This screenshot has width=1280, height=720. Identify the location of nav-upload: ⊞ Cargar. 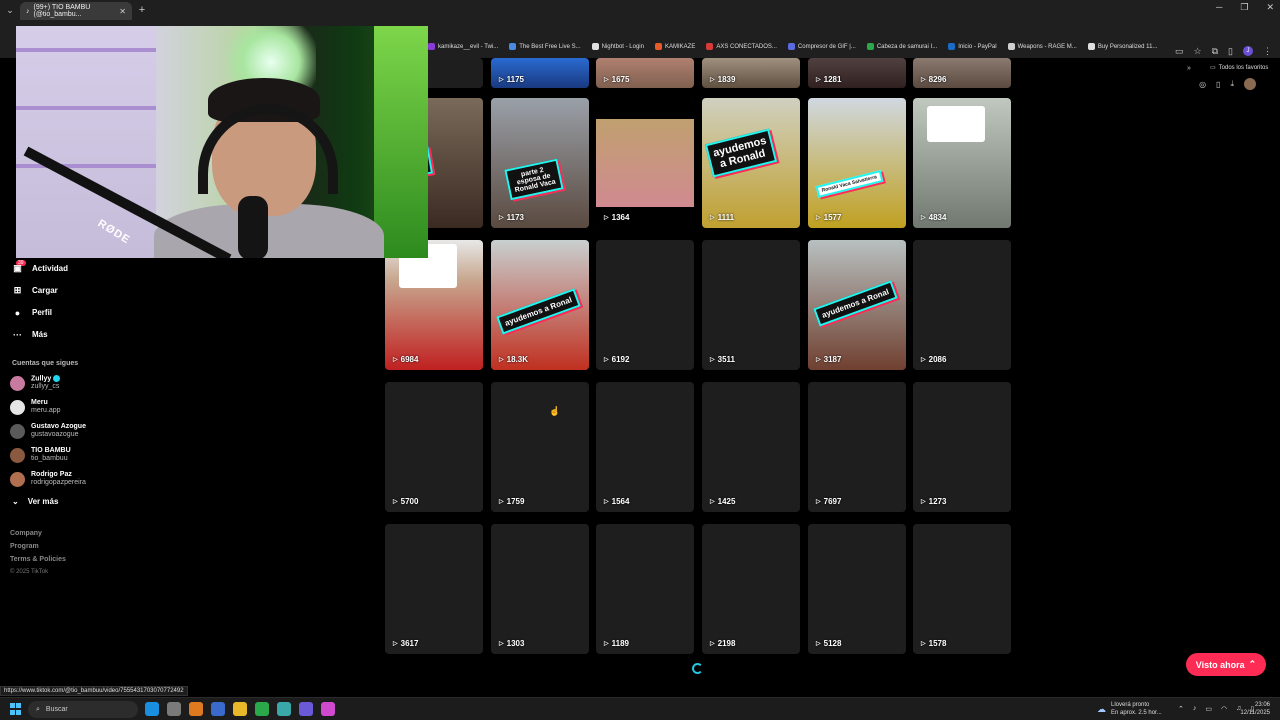
(35, 290).